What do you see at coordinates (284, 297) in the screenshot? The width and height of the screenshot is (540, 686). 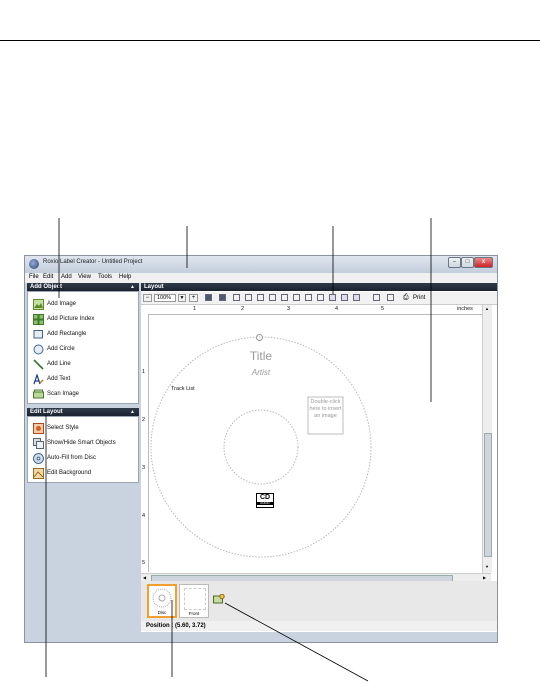 I see `align-middle-icon` at bounding box center [284, 297].